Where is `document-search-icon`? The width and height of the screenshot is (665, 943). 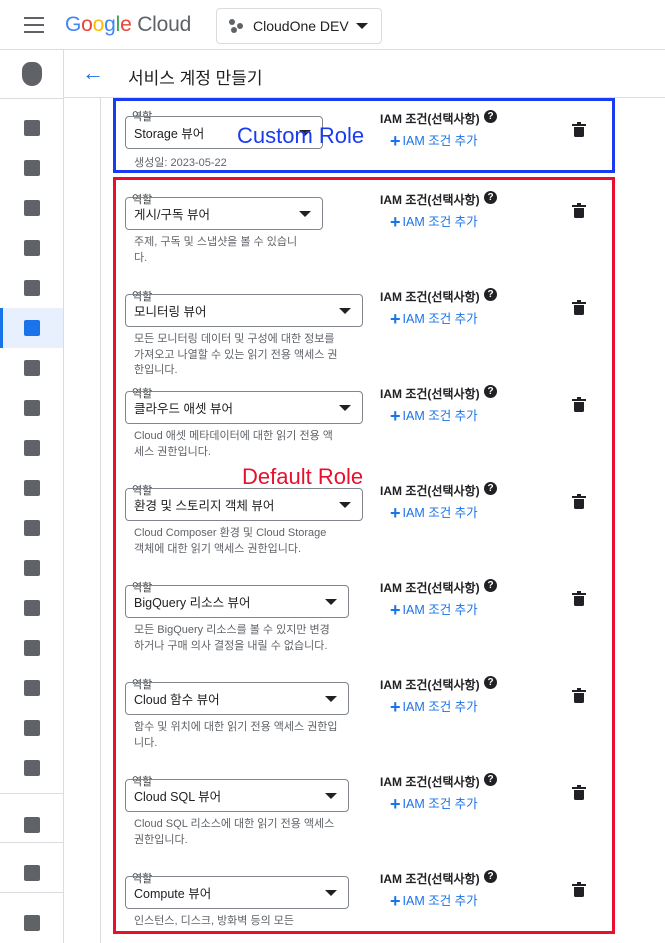 document-search-icon is located at coordinates (31, 248).